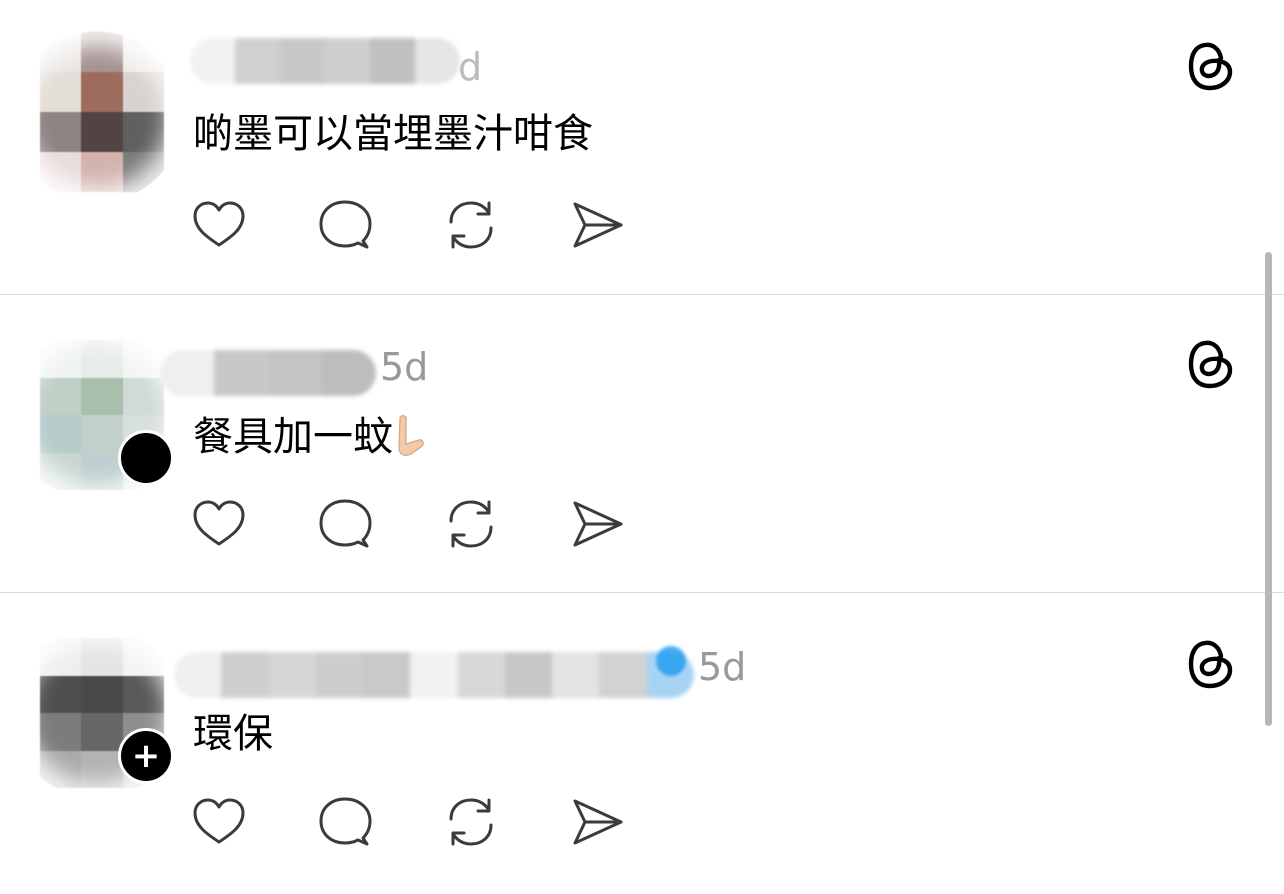  Describe the element at coordinates (470, 67) in the screenshot. I see `timestamp: d` at that location.